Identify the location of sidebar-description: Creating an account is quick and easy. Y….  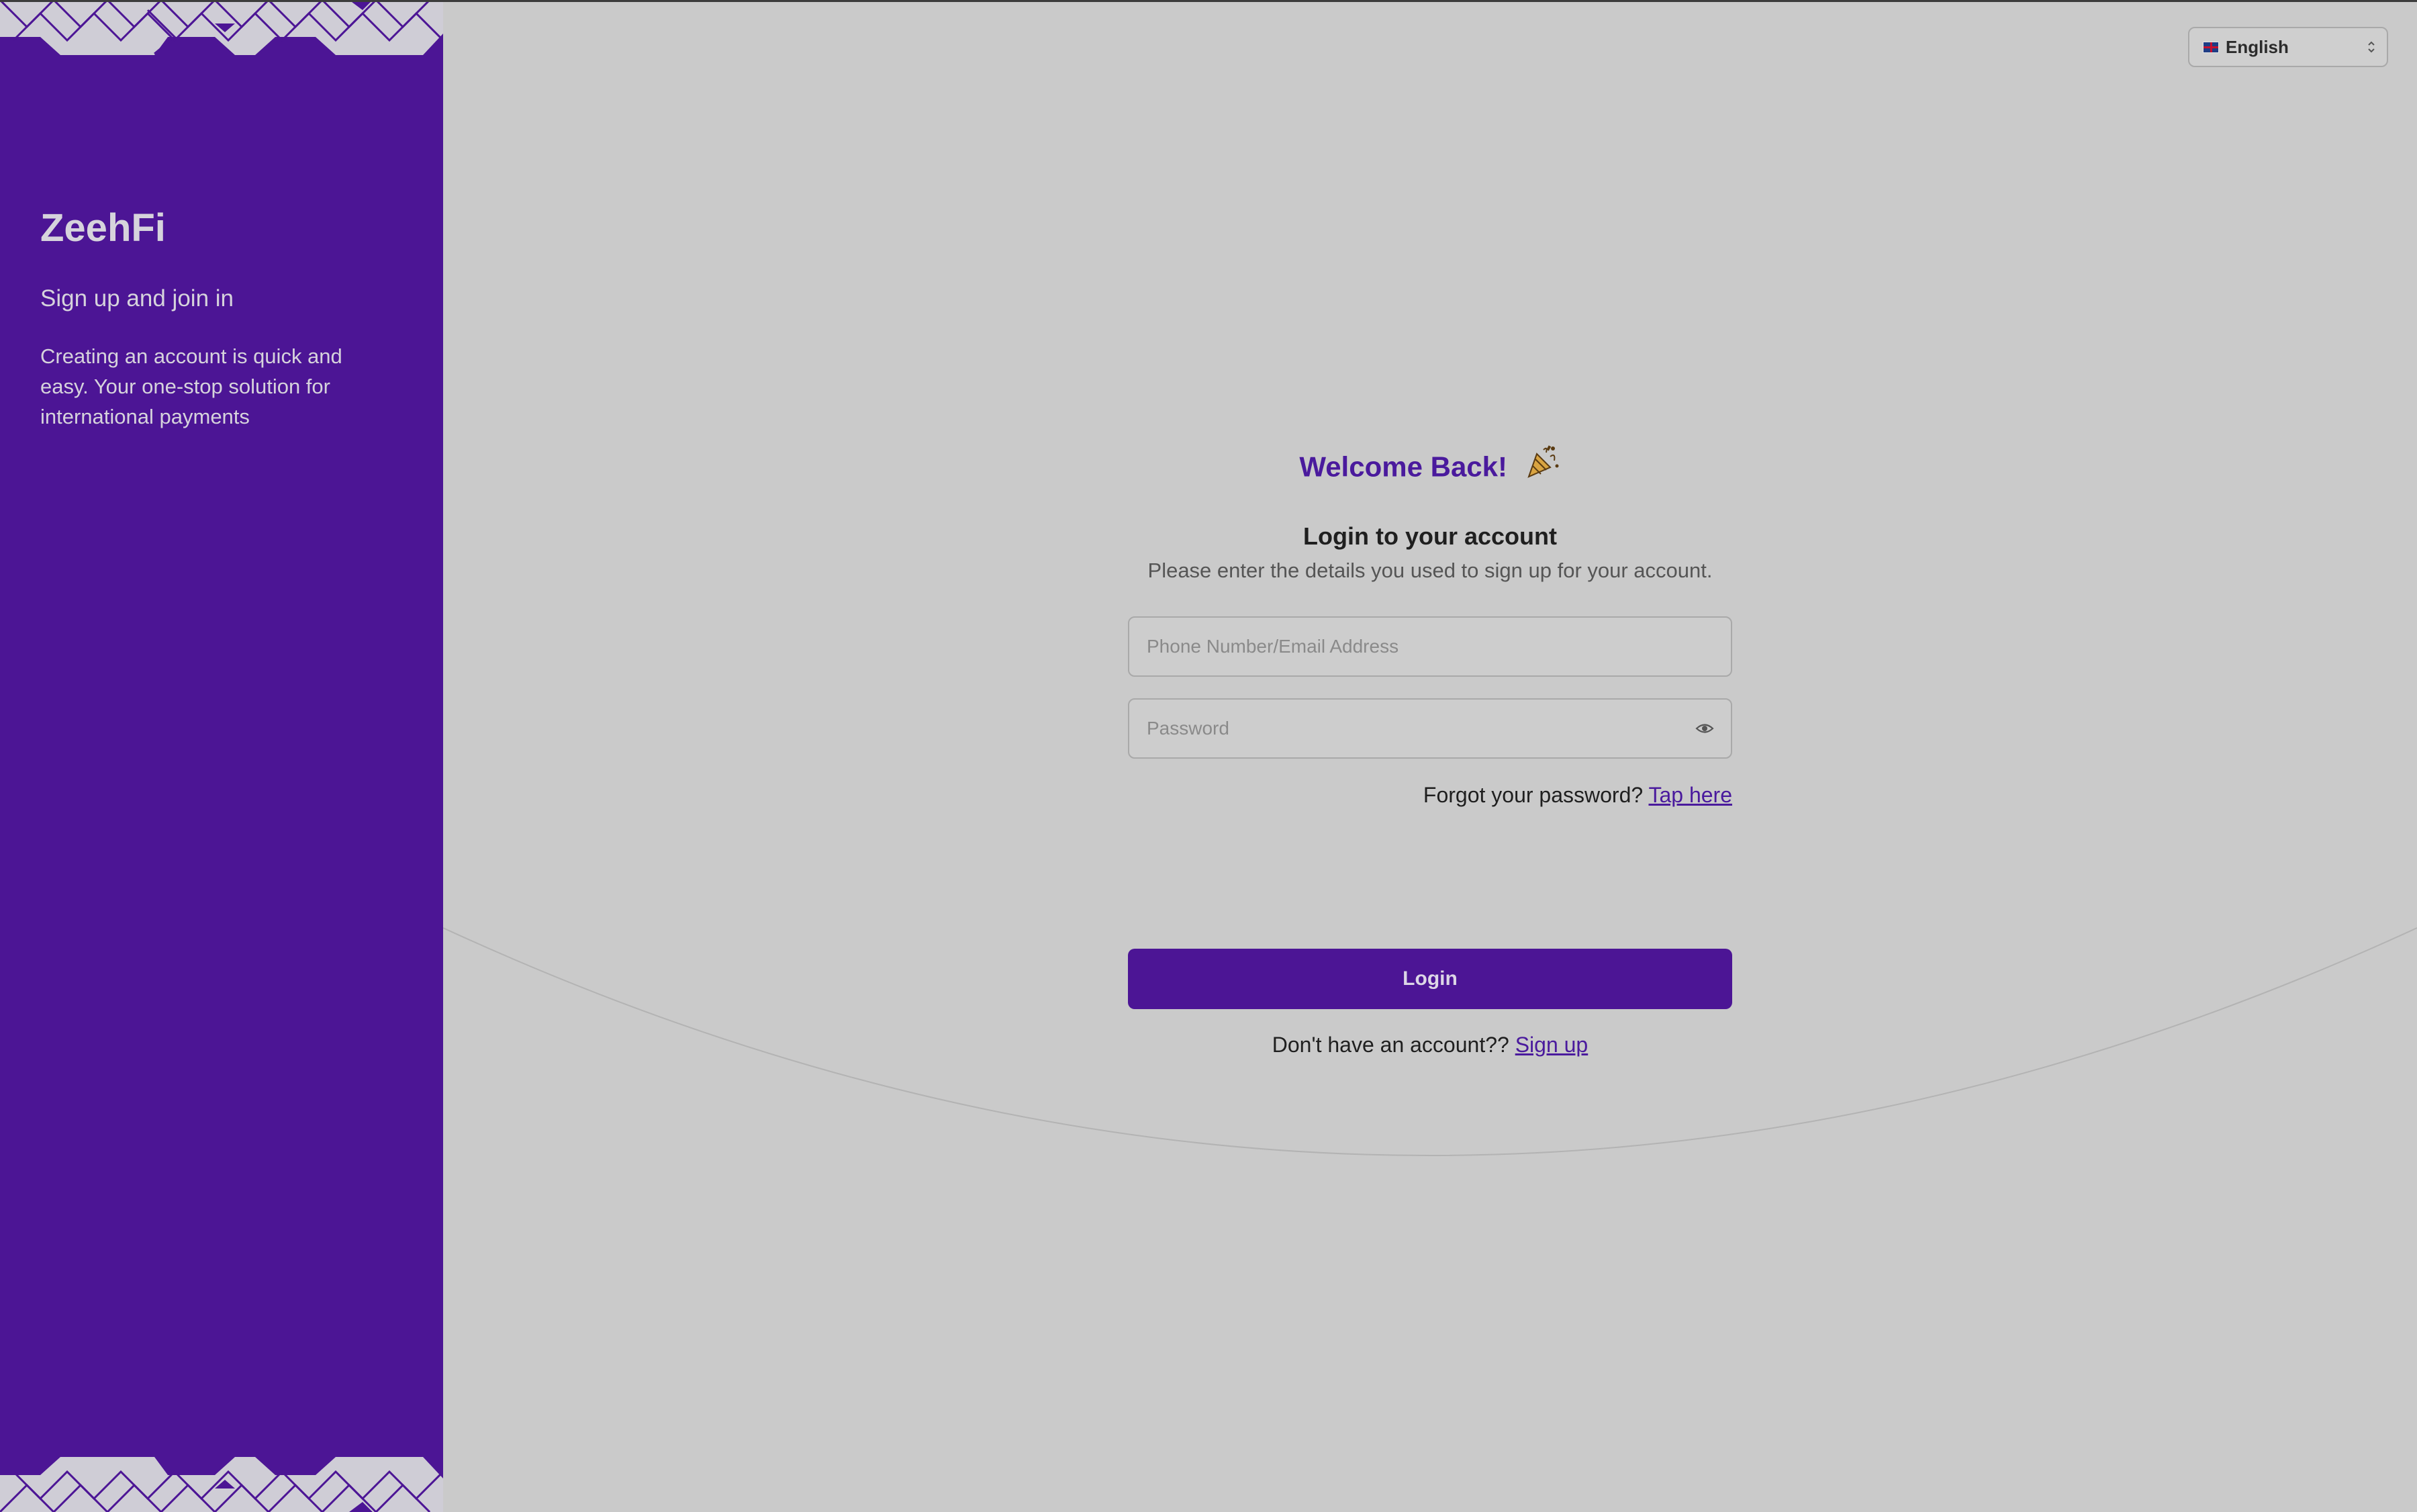
(191, 386).